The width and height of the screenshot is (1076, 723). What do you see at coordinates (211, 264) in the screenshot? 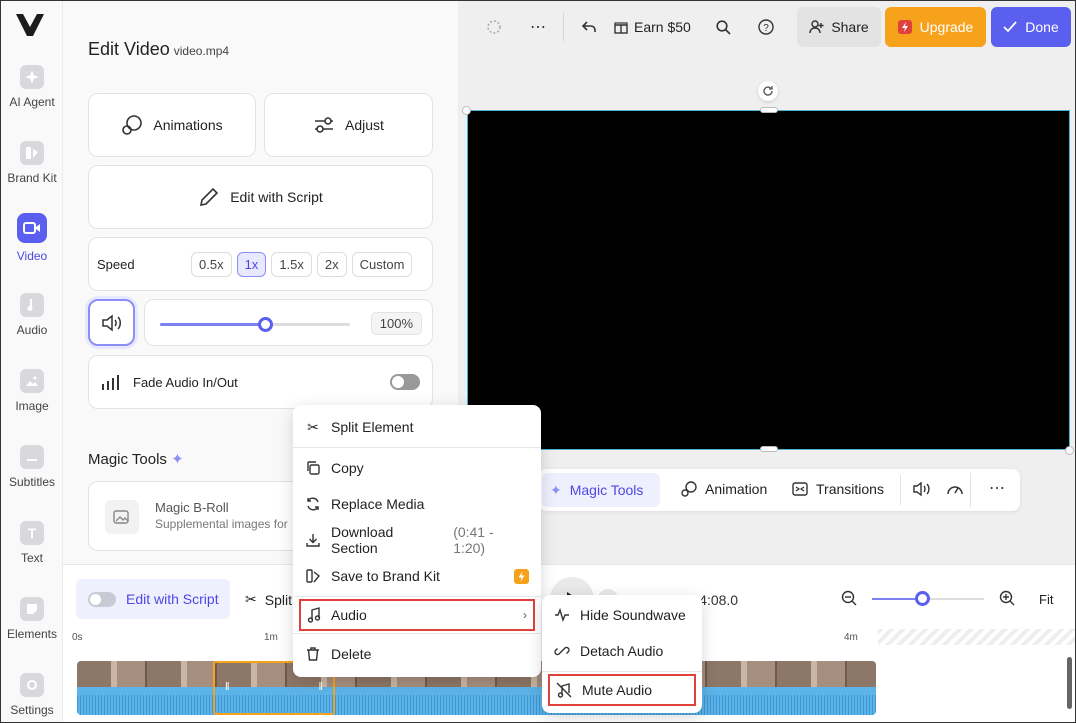
I see `speed-option-0-5x: 0.5x` at bounding box center [211, 264].